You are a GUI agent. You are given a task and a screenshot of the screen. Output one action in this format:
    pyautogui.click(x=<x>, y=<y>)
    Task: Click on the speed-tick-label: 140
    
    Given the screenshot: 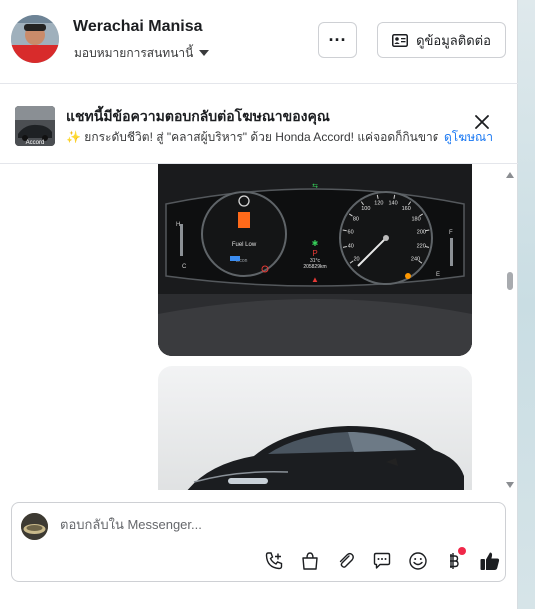 What is the action you would take?
    pyautogui.click(x=393, y=204)
    